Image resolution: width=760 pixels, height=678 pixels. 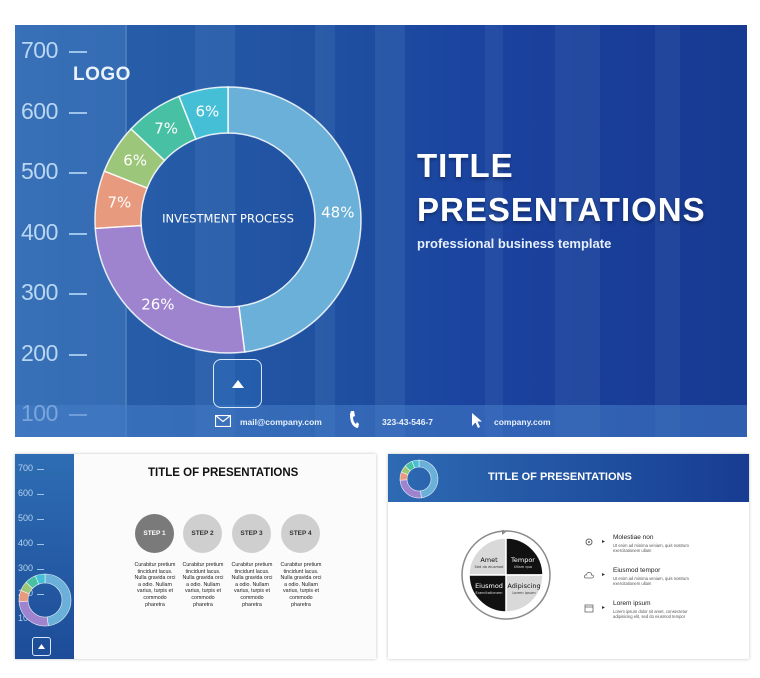 What do you see at coordinates (561, 209) in the screenshot?
I see `title-line-2: PRESENTATIONS` at bounding box center [561, 209].